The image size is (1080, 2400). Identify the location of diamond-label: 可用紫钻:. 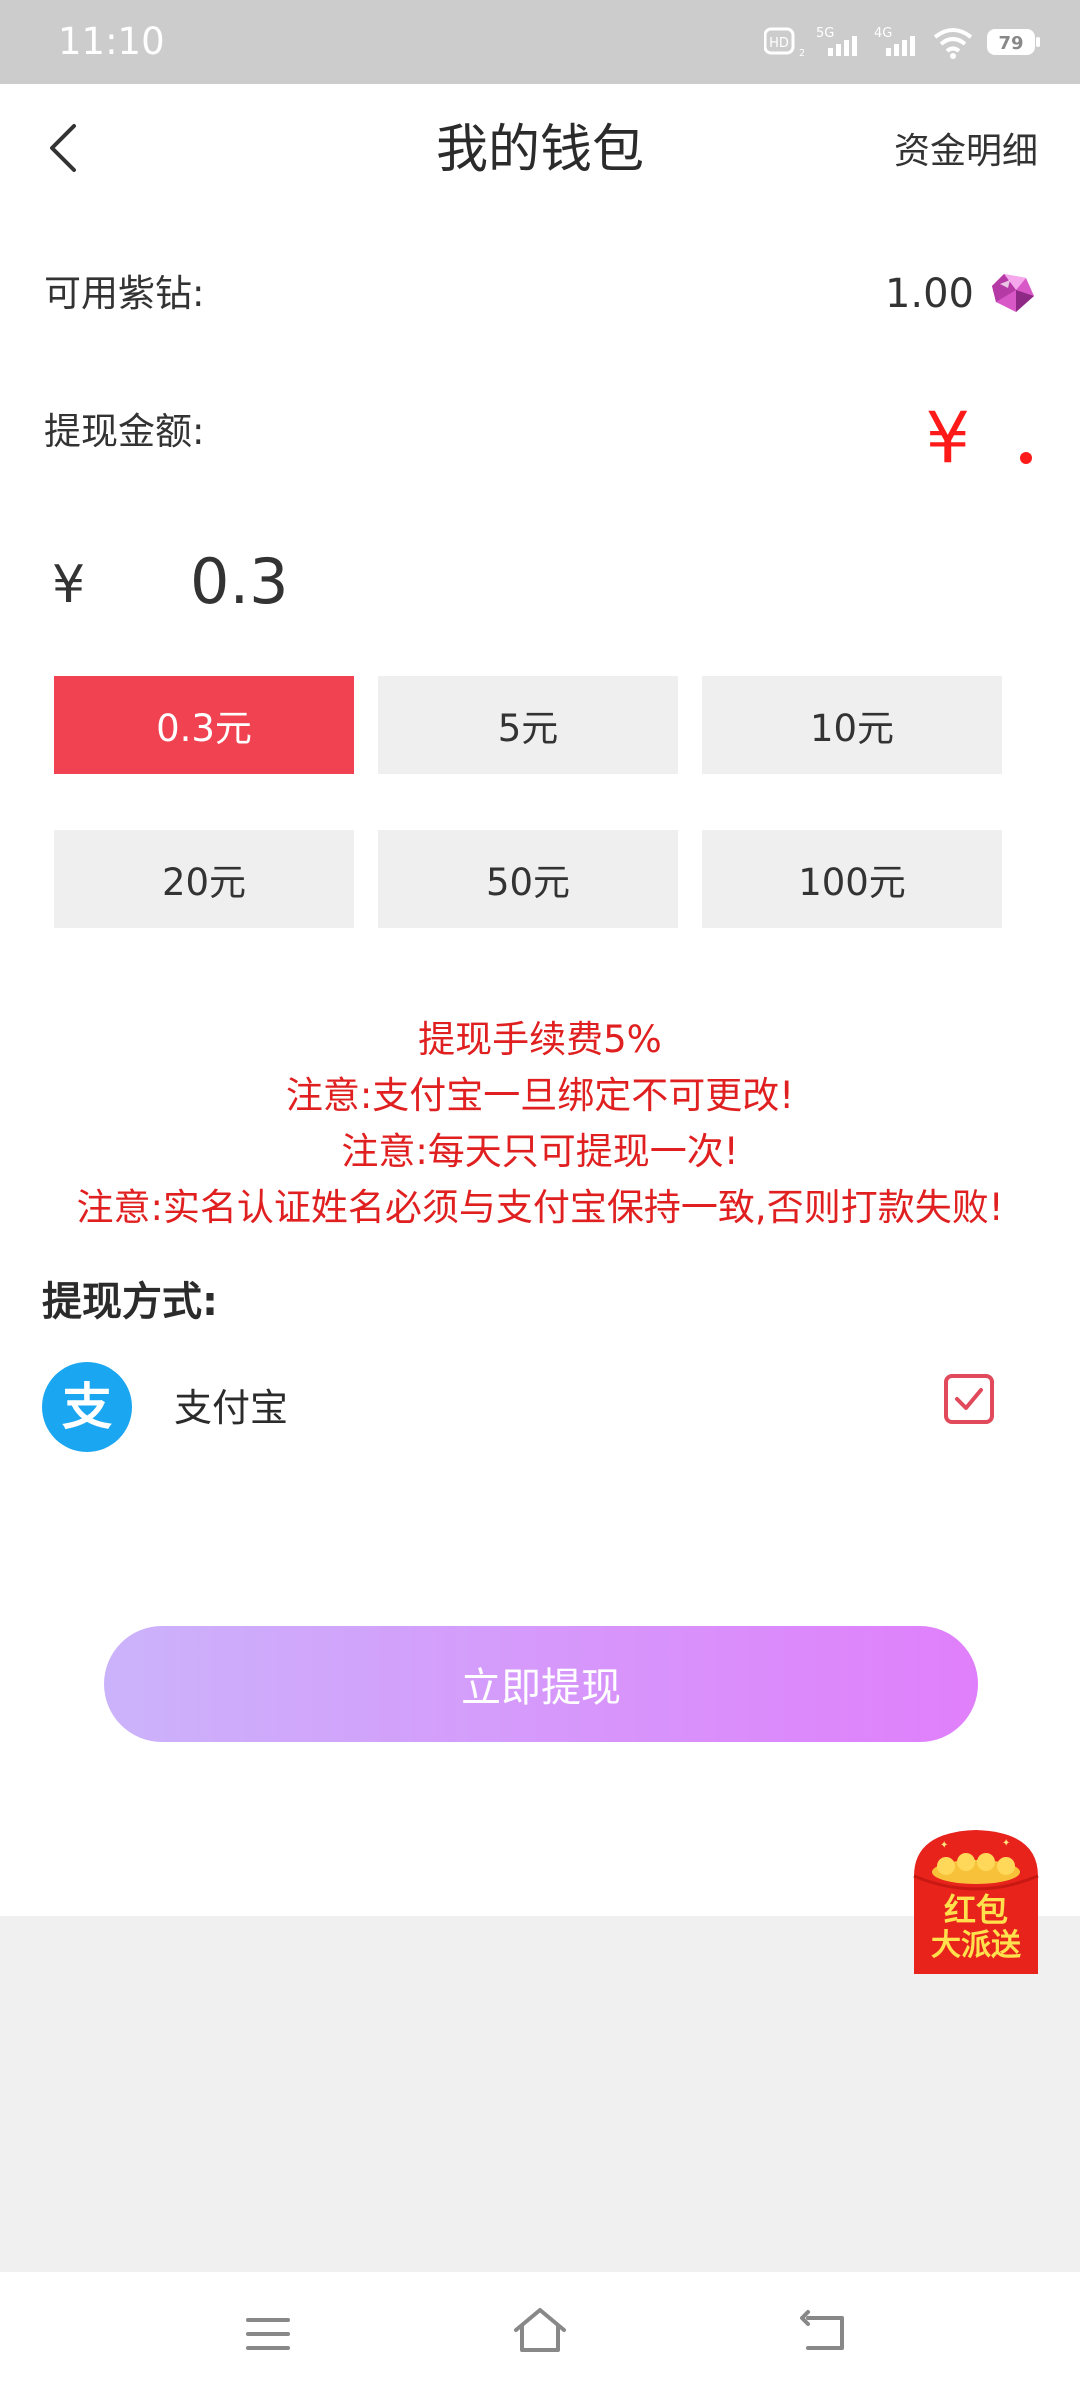
(124, 293).